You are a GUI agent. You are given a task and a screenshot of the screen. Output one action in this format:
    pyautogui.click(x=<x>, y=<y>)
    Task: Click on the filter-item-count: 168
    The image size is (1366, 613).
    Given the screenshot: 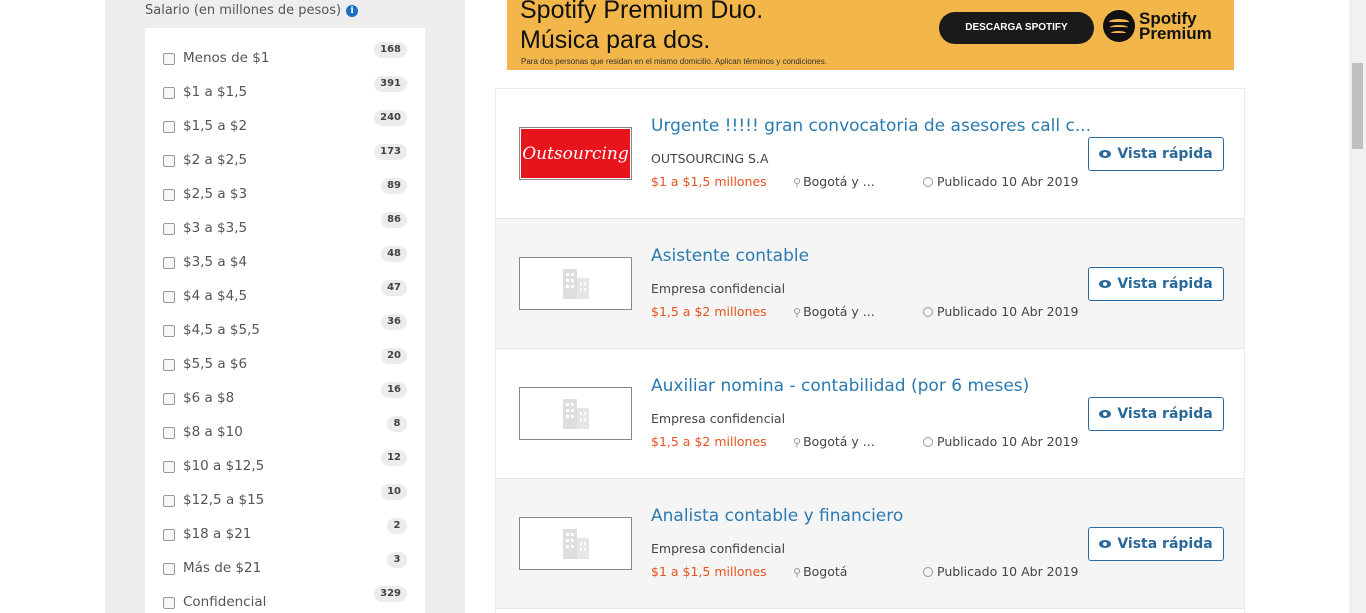 What is the action you would take?
    pyautogui.click(x=390, y=50)
    